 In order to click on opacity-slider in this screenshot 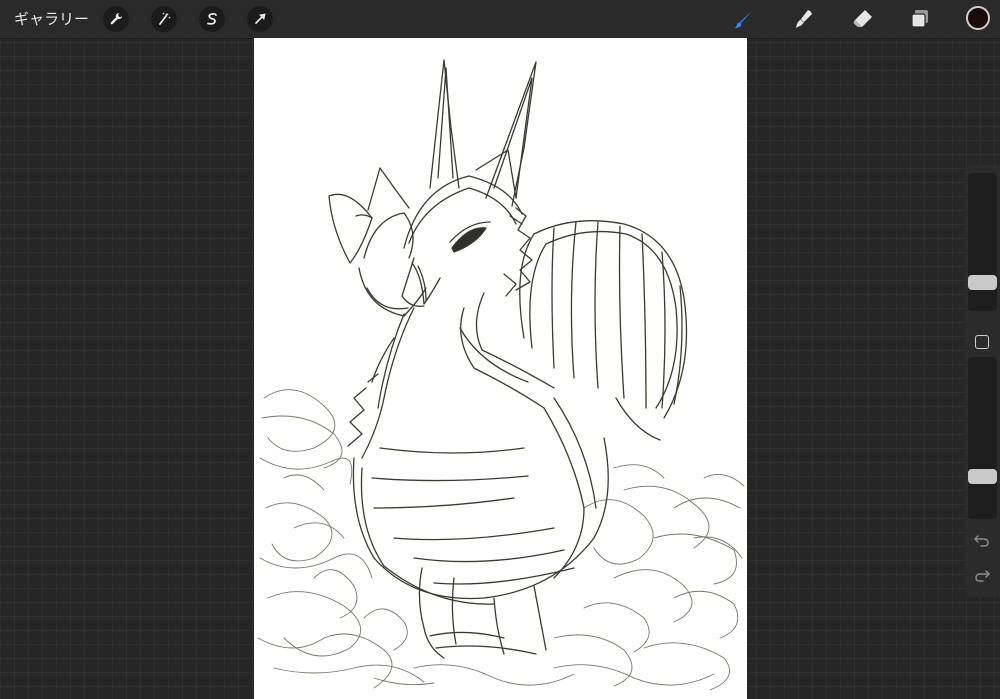, I will do `click(982, 438)`.